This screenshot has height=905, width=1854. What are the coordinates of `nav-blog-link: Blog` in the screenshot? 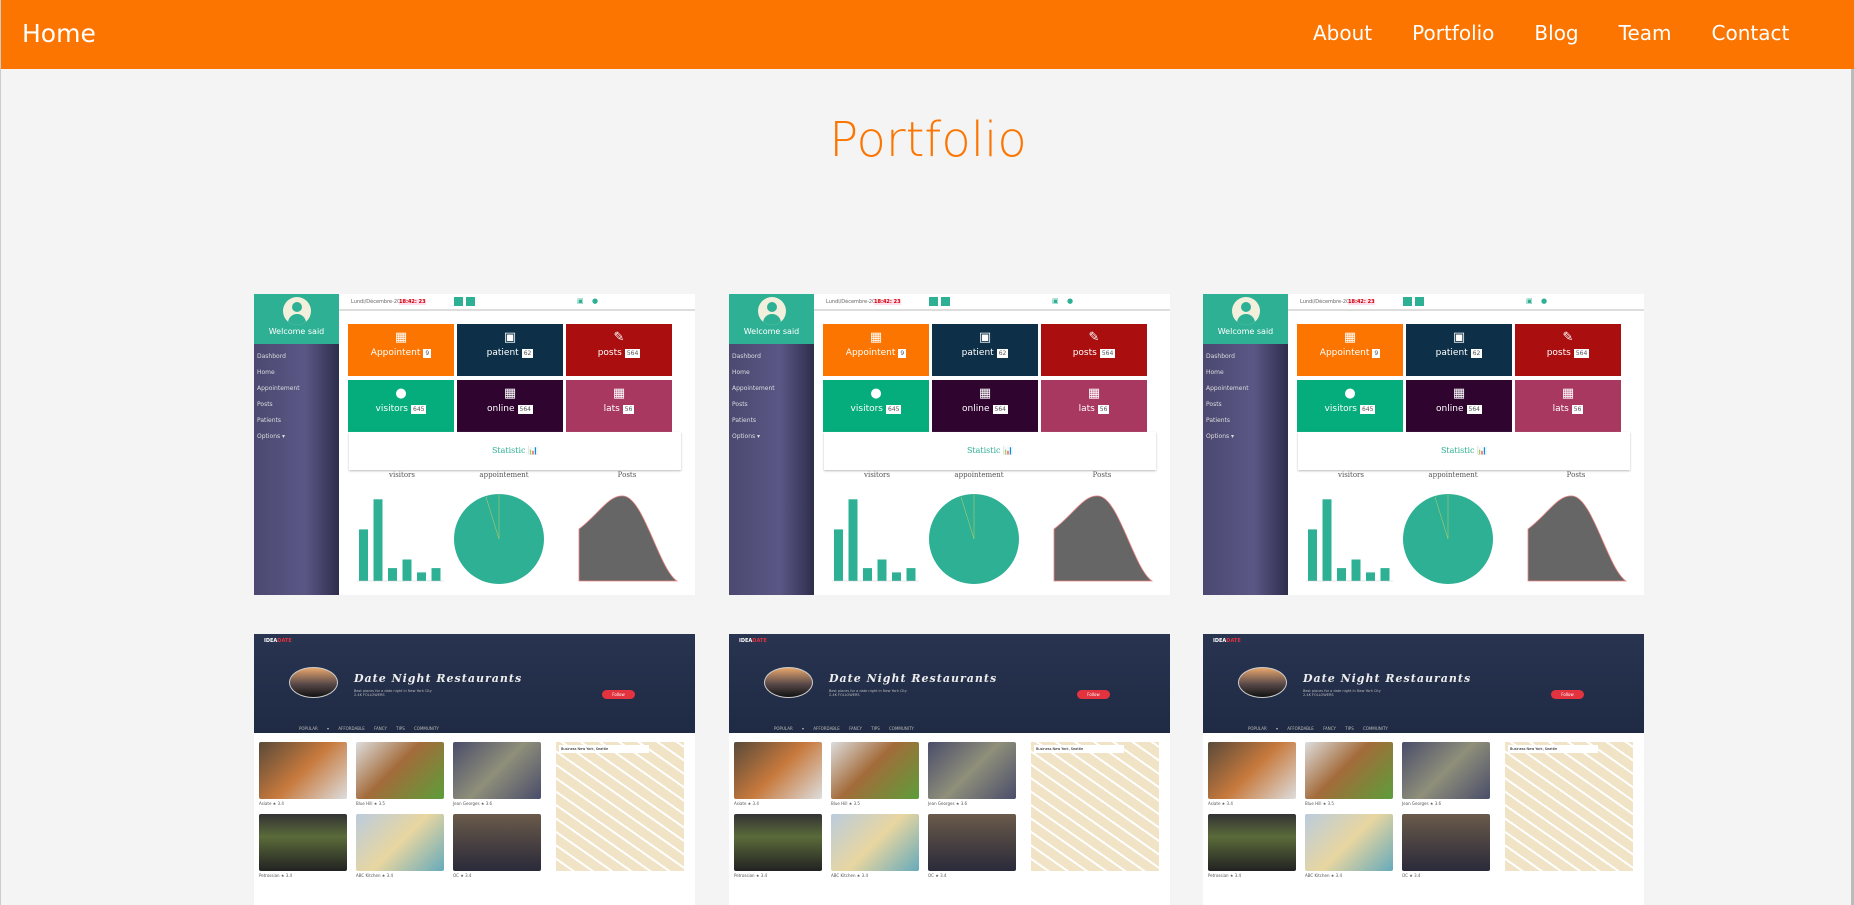 It's located at (1556, 33).